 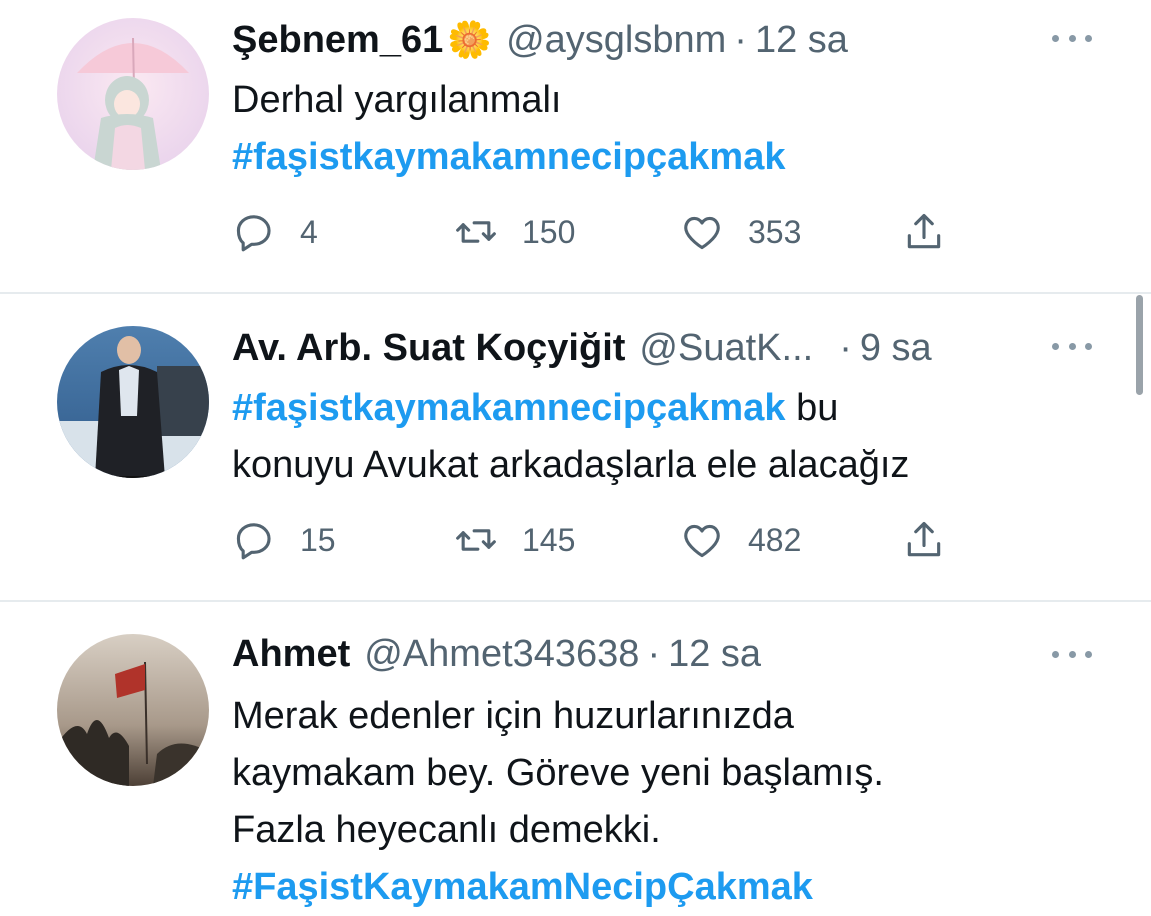 I want to click on retweet-button: 150, so click(x=514, y=232).